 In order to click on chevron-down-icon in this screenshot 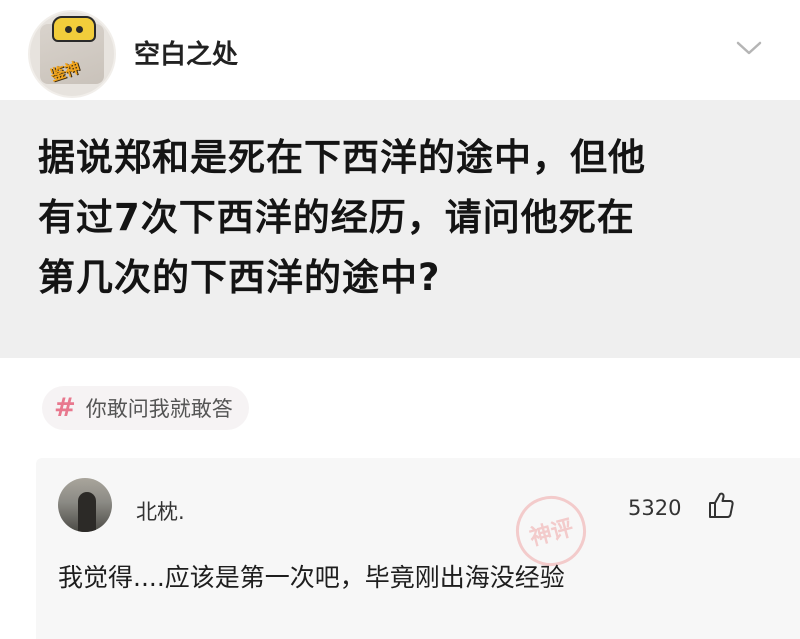, I will do `click(749, 48)`.